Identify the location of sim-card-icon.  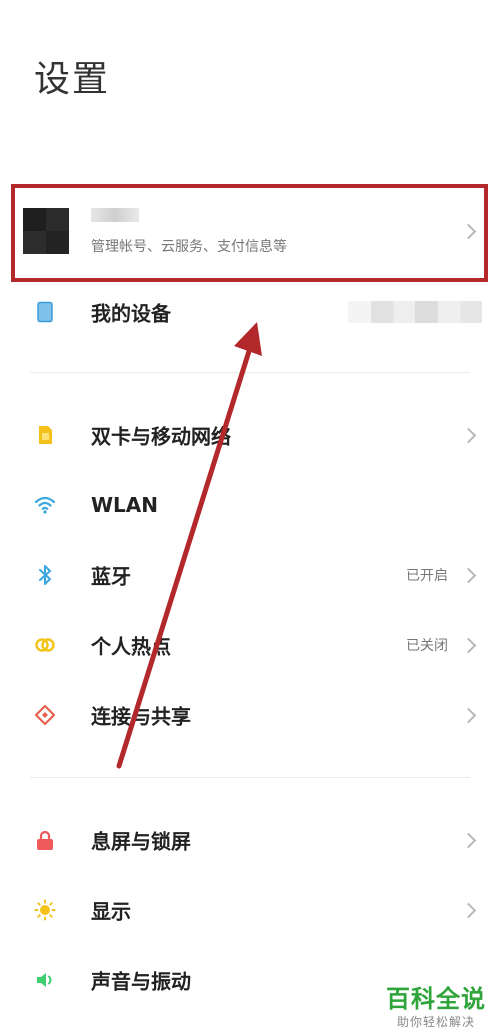
(45, 435).